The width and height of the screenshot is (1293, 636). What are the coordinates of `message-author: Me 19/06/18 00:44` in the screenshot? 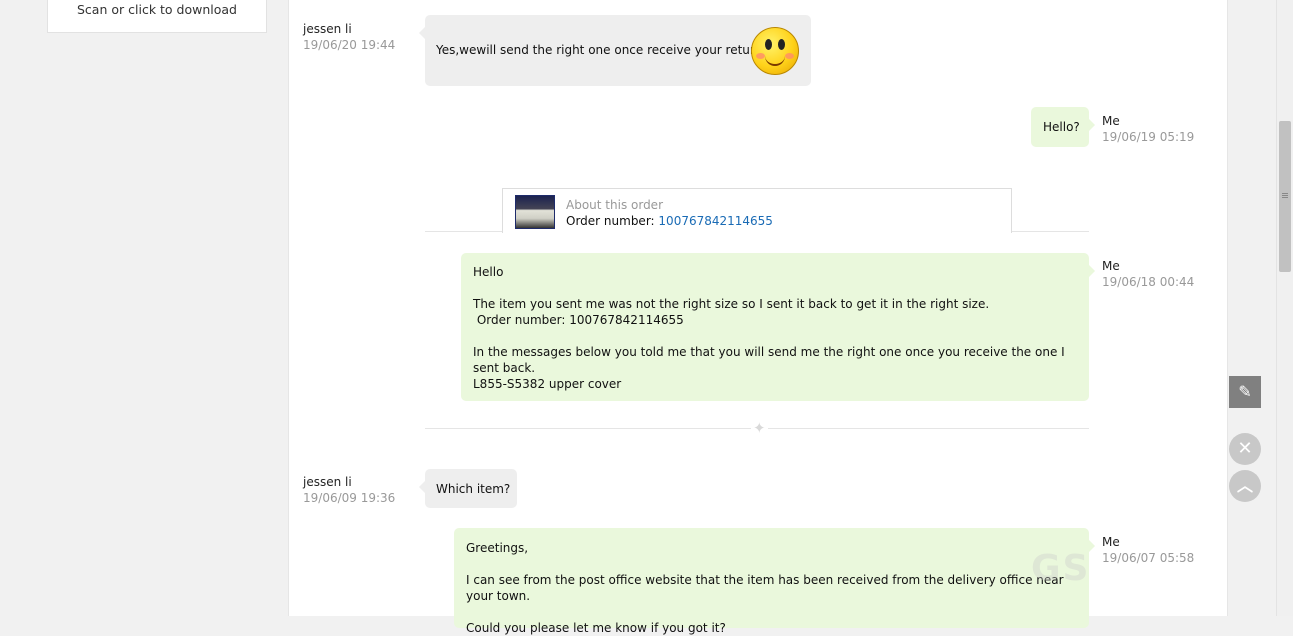 It's located at (1148, 274).